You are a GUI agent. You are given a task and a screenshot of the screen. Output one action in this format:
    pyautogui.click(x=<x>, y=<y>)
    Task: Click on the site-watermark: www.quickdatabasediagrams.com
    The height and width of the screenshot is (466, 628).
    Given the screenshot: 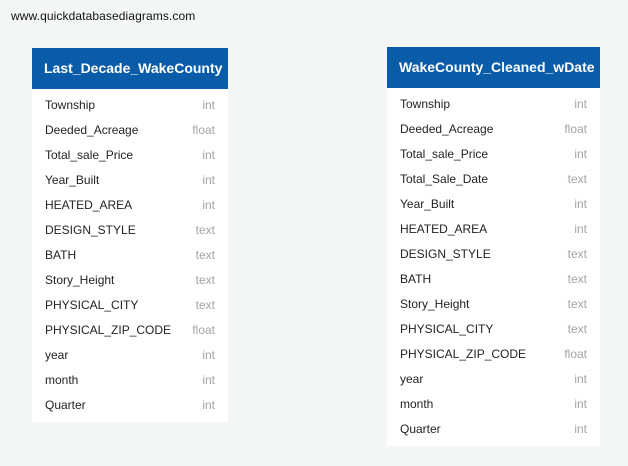 What is the action you would take?
    pyautogui.click(x=103, y=16)
    